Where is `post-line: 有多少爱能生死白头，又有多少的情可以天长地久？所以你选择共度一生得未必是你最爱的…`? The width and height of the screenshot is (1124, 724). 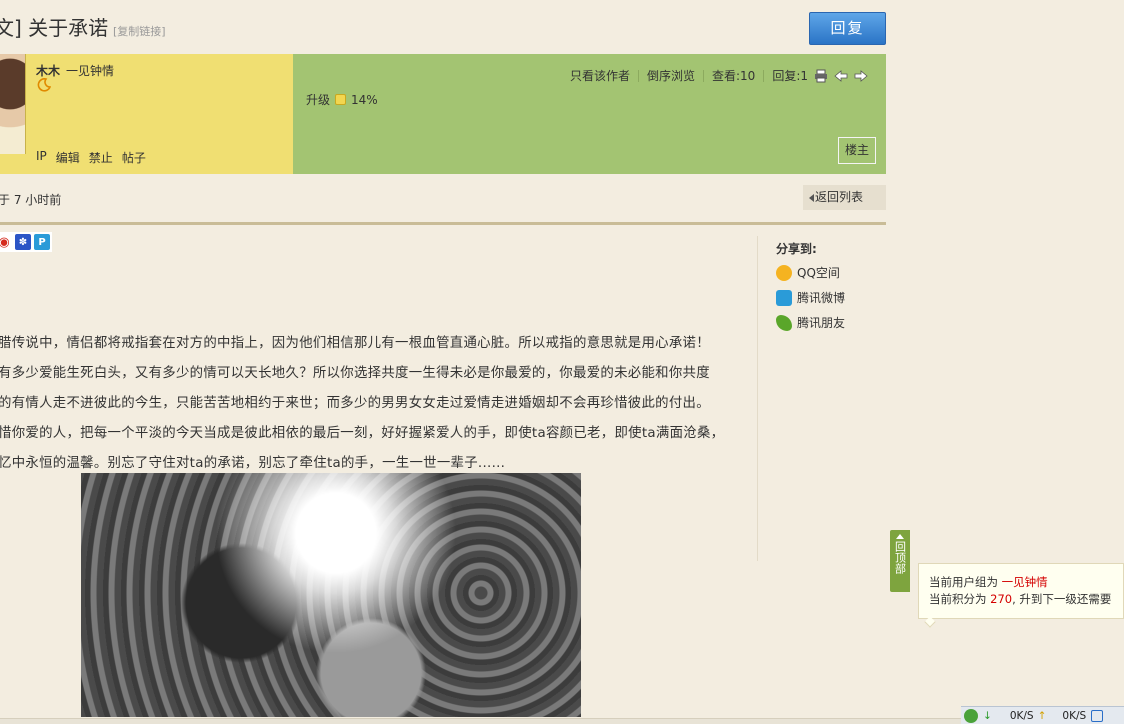
post-line: 有多少爱能生死白头，又有多少的情可以天长地久？所以你选择共度一生得未必是你最爱的… is located at coordinates (355, 373).